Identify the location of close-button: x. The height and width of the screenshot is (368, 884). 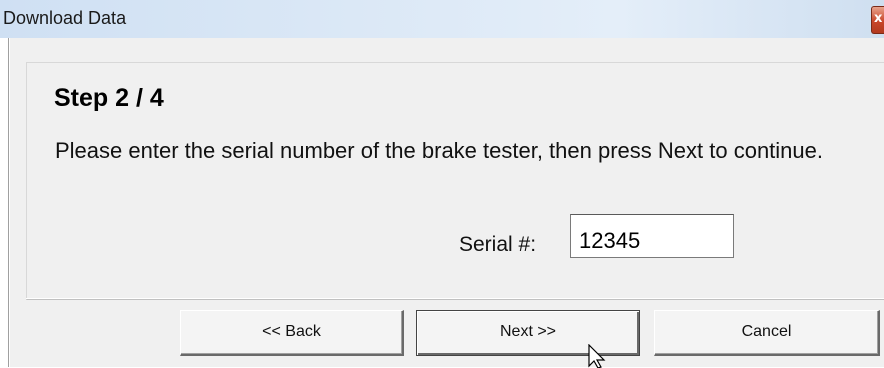
(877, 20).